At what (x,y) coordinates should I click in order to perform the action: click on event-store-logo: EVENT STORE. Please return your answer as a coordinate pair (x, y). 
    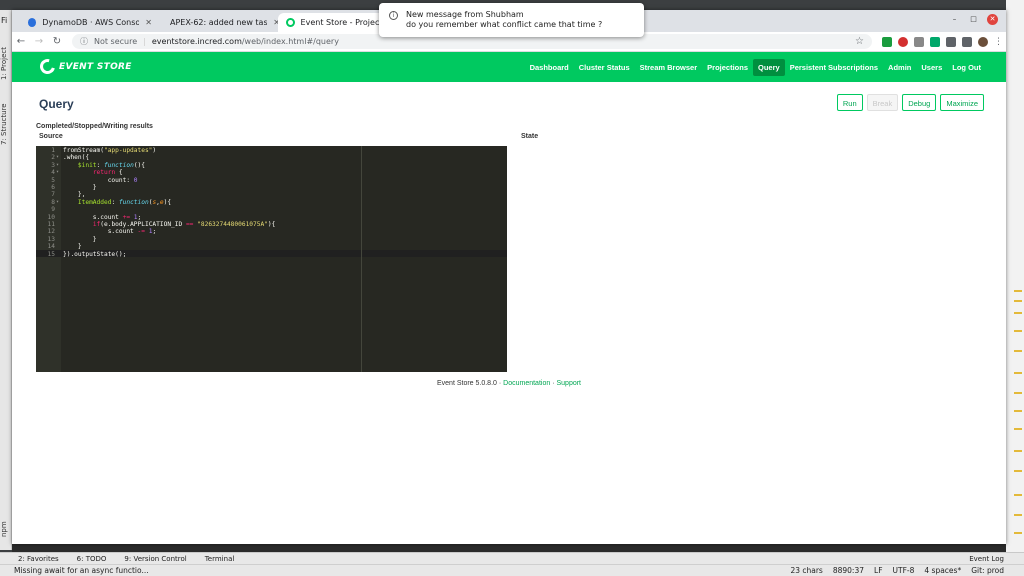
    Looking at the image, I should click on (84, 66).